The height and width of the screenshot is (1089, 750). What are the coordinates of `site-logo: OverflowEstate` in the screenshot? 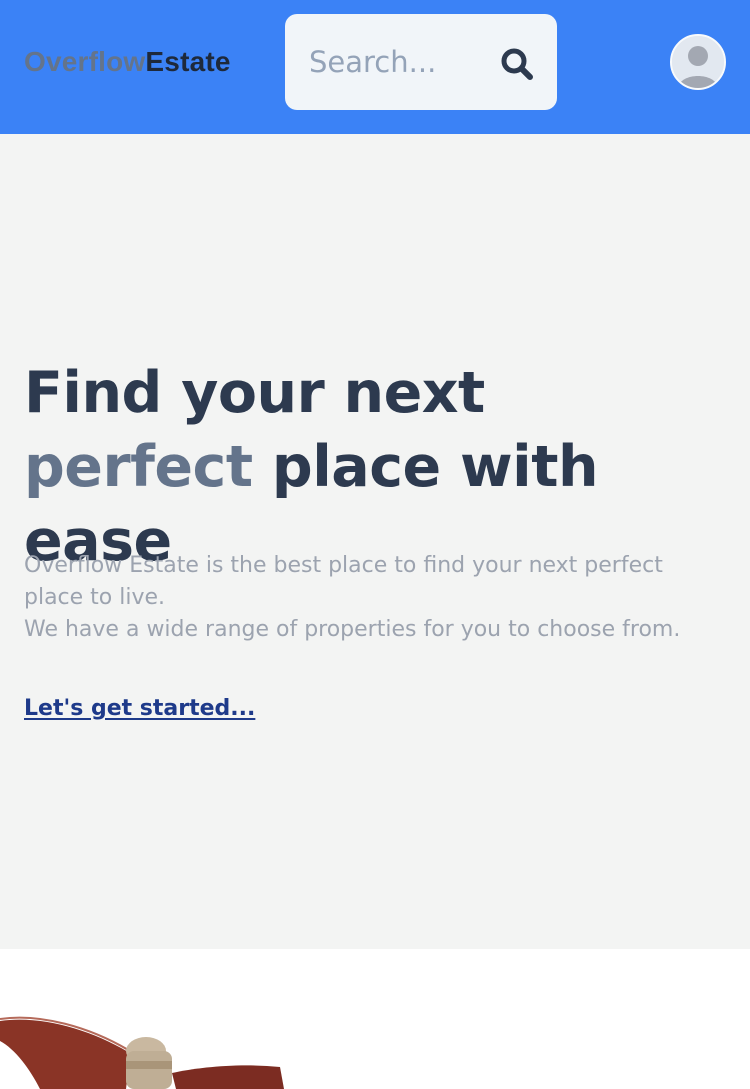 It's located at (127, 62).